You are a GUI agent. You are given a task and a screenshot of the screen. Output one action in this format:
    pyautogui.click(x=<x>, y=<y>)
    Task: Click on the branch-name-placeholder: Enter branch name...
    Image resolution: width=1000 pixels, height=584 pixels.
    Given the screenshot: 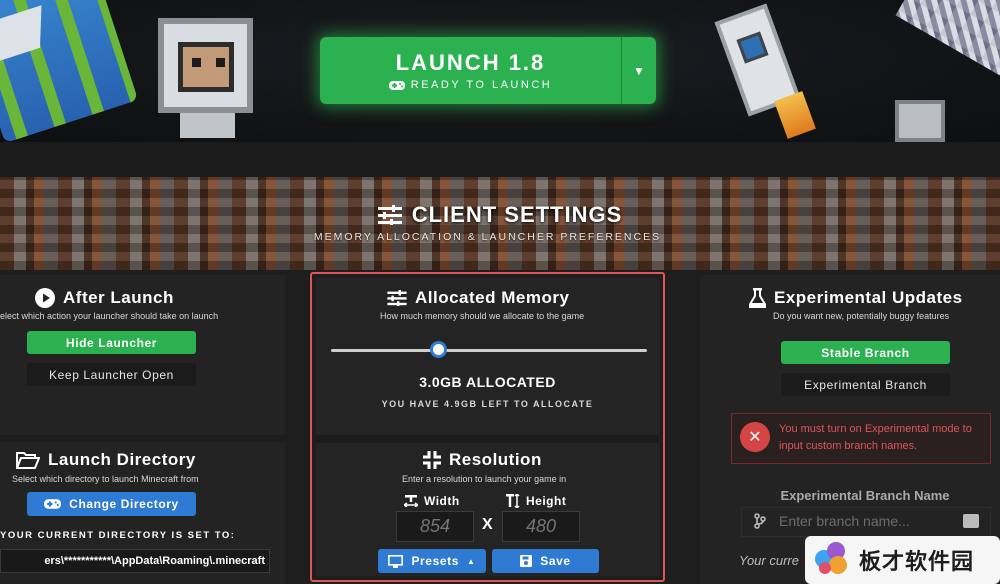 What is the action you would take?
    pyautogui.click(x=844, y=521)
    